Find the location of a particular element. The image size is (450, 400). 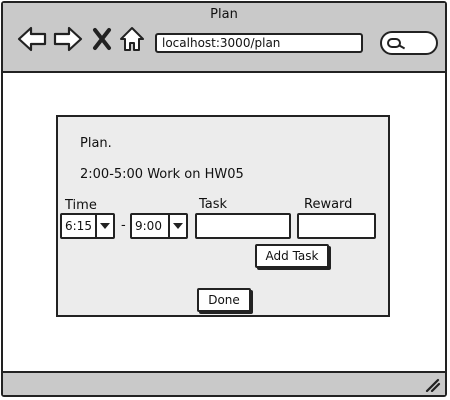

back-arrow-icon is located at coordinates (32, 39).